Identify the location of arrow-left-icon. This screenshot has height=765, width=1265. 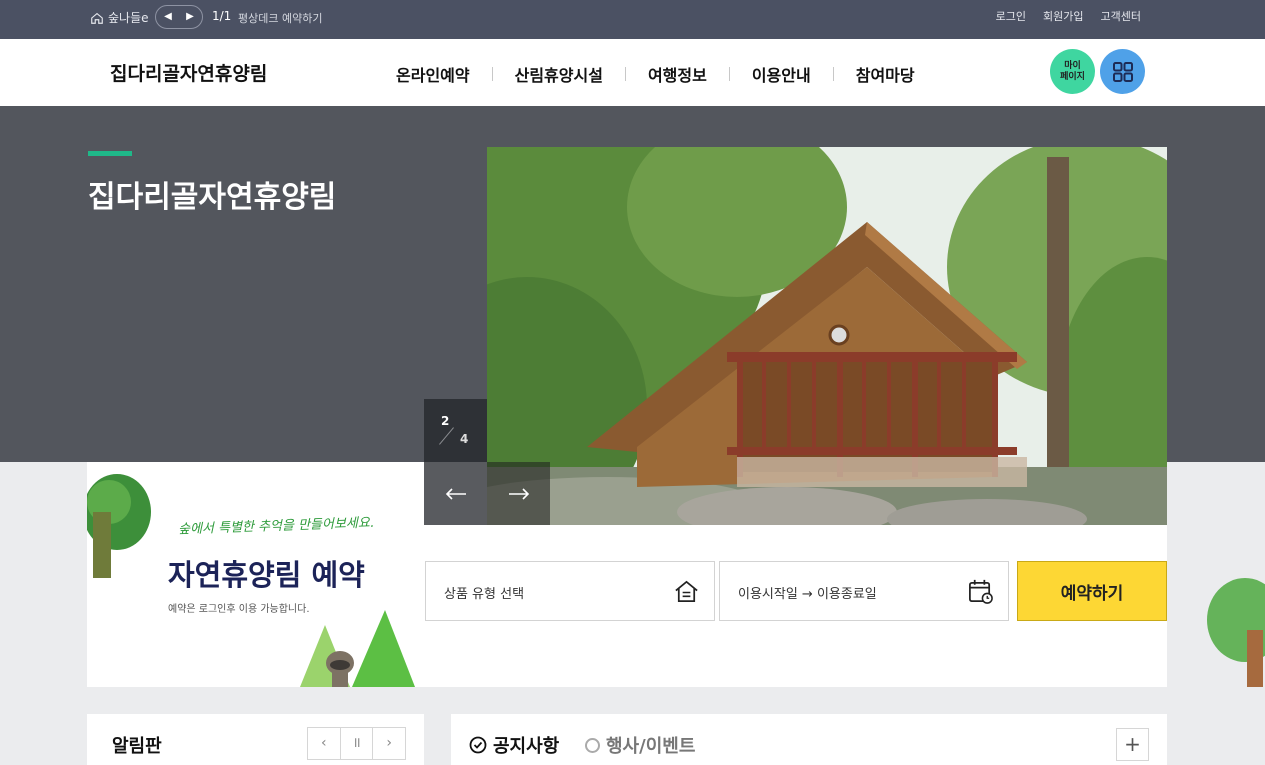
(455, 493).